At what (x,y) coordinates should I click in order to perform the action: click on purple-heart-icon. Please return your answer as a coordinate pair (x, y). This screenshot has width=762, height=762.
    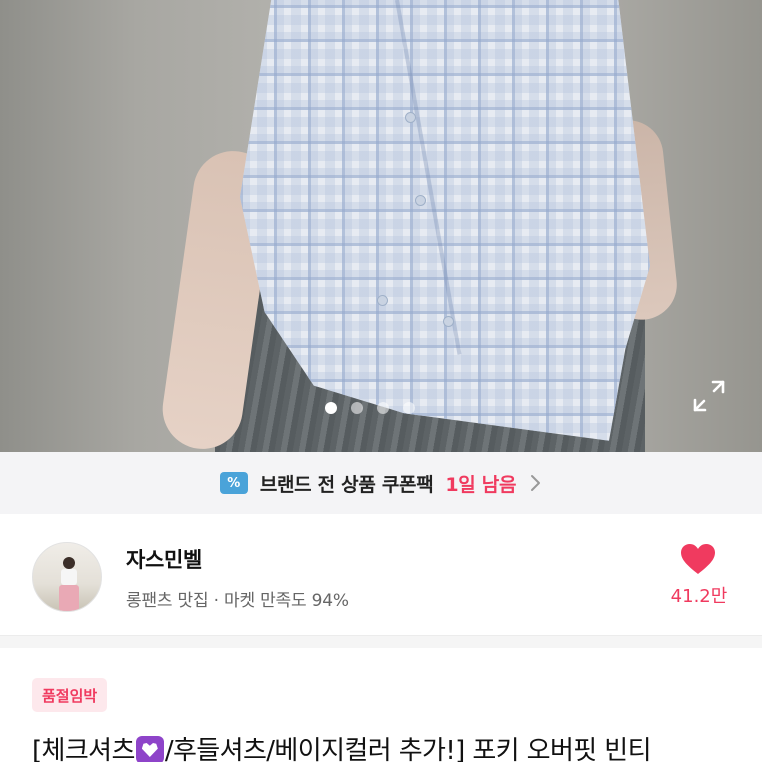
    Looking at the image, I should click on (149, 749).